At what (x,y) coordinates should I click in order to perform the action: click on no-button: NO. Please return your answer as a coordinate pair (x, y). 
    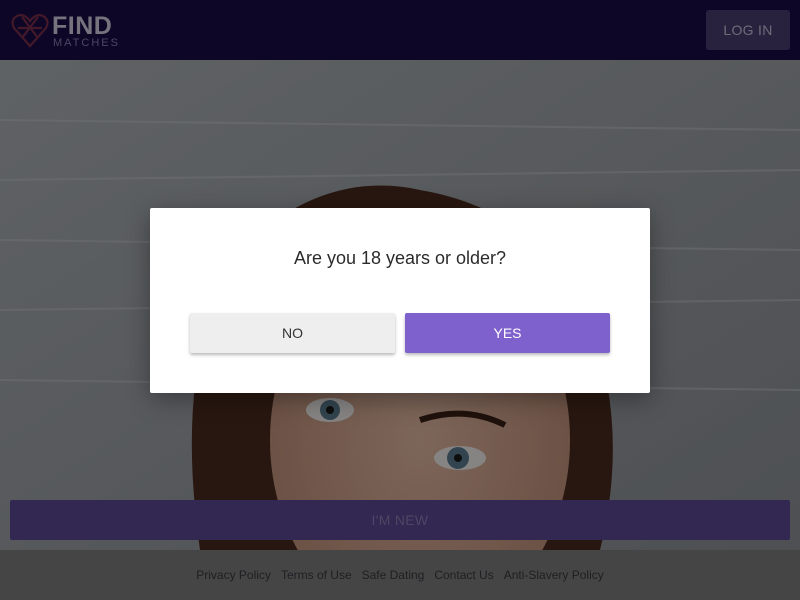
    Looking at the image, I should click on (292, 333).